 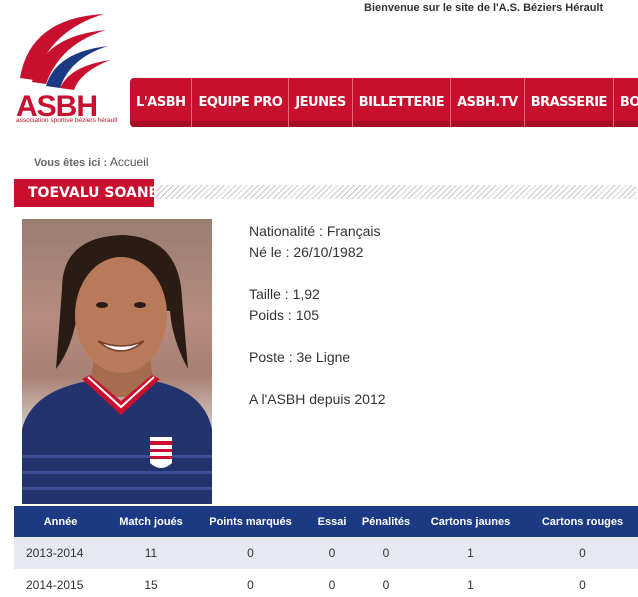 I want to click on player-weight: Poids : 105, so click(x=284, y=315).